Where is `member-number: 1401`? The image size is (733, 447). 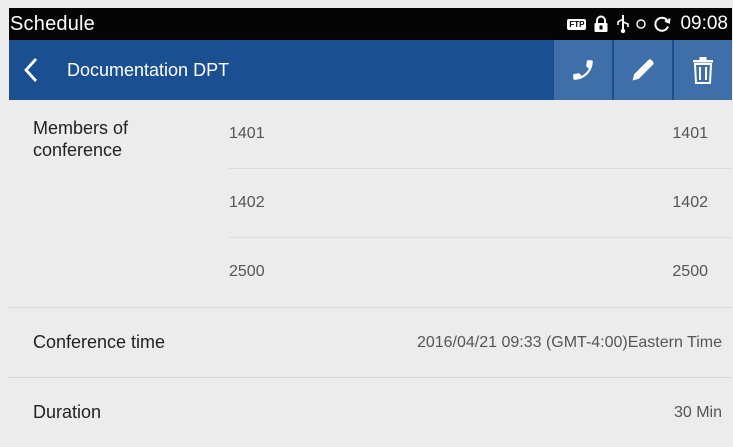
member-number: 1401 is located at coordinates (247, 133).